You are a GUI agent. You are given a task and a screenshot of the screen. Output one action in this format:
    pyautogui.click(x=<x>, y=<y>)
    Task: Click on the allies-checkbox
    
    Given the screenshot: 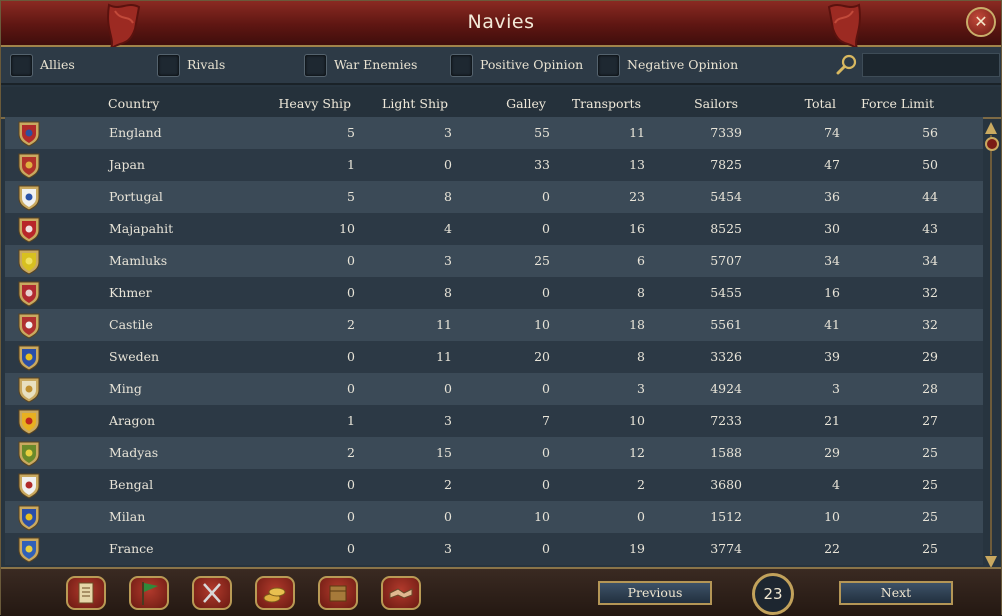 What is the action you would take?
    pyautogui.click(x=21, y=65)
    